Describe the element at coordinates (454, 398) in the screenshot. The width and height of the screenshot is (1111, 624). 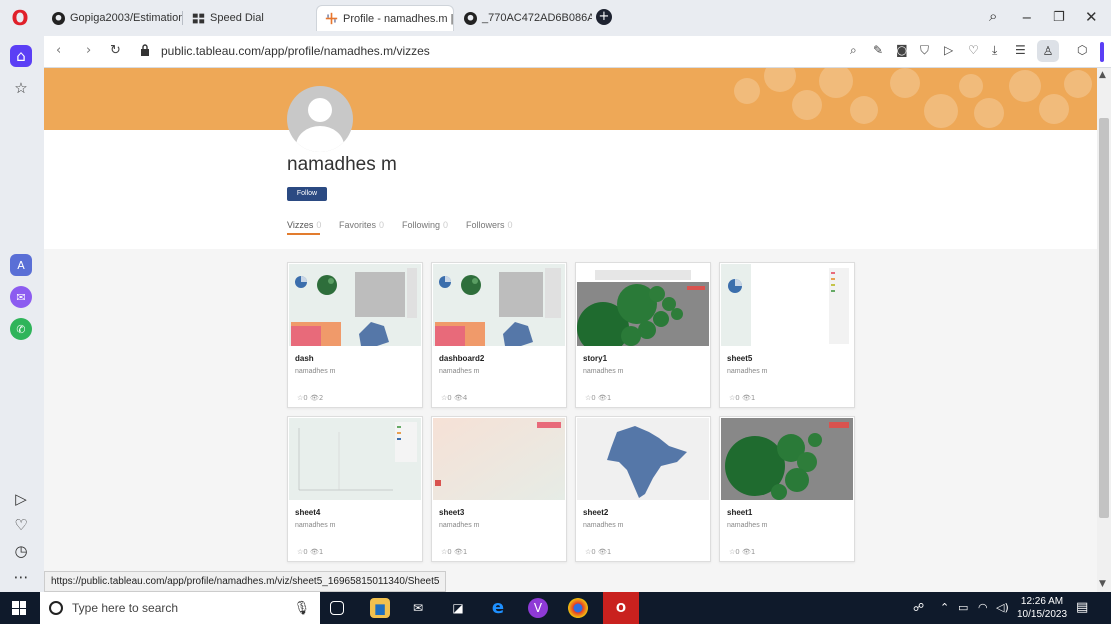
I see `viz-stats: ☆0 👁4` at that location.